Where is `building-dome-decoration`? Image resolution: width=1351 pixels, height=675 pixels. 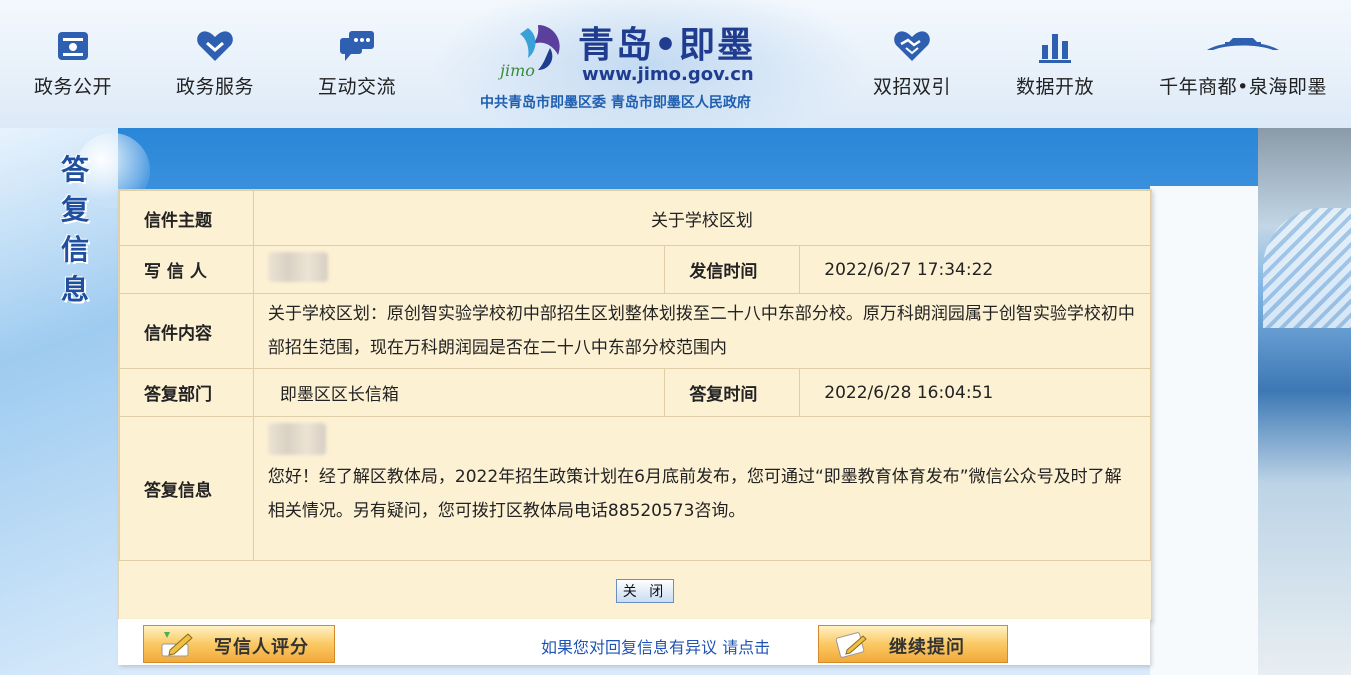
building-dome-decoration is located at coordinates (1307, 268).